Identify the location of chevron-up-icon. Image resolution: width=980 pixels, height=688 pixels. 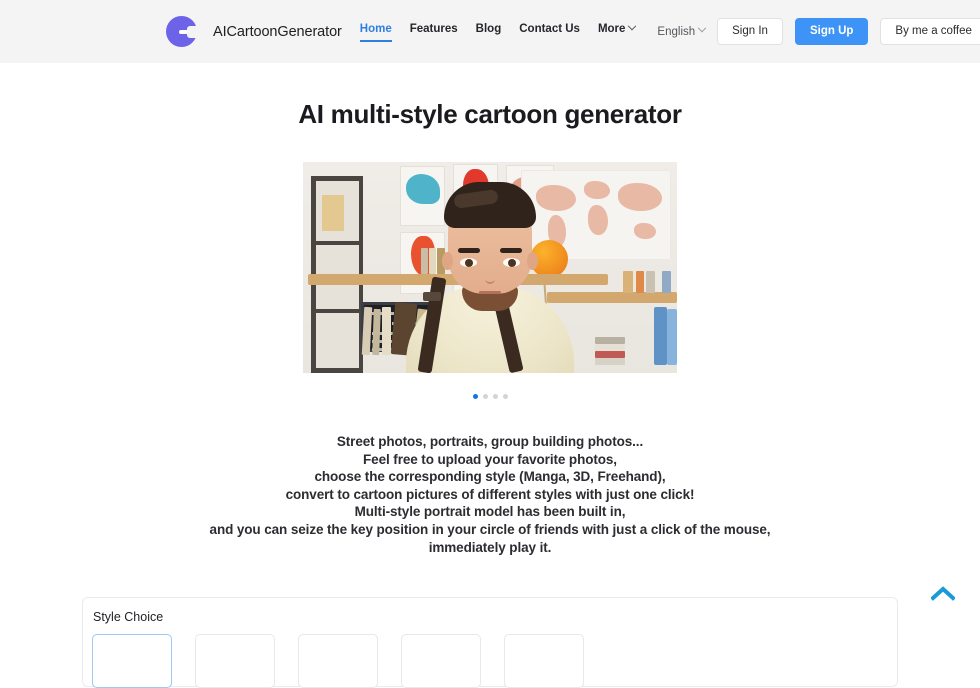
(943, 593).